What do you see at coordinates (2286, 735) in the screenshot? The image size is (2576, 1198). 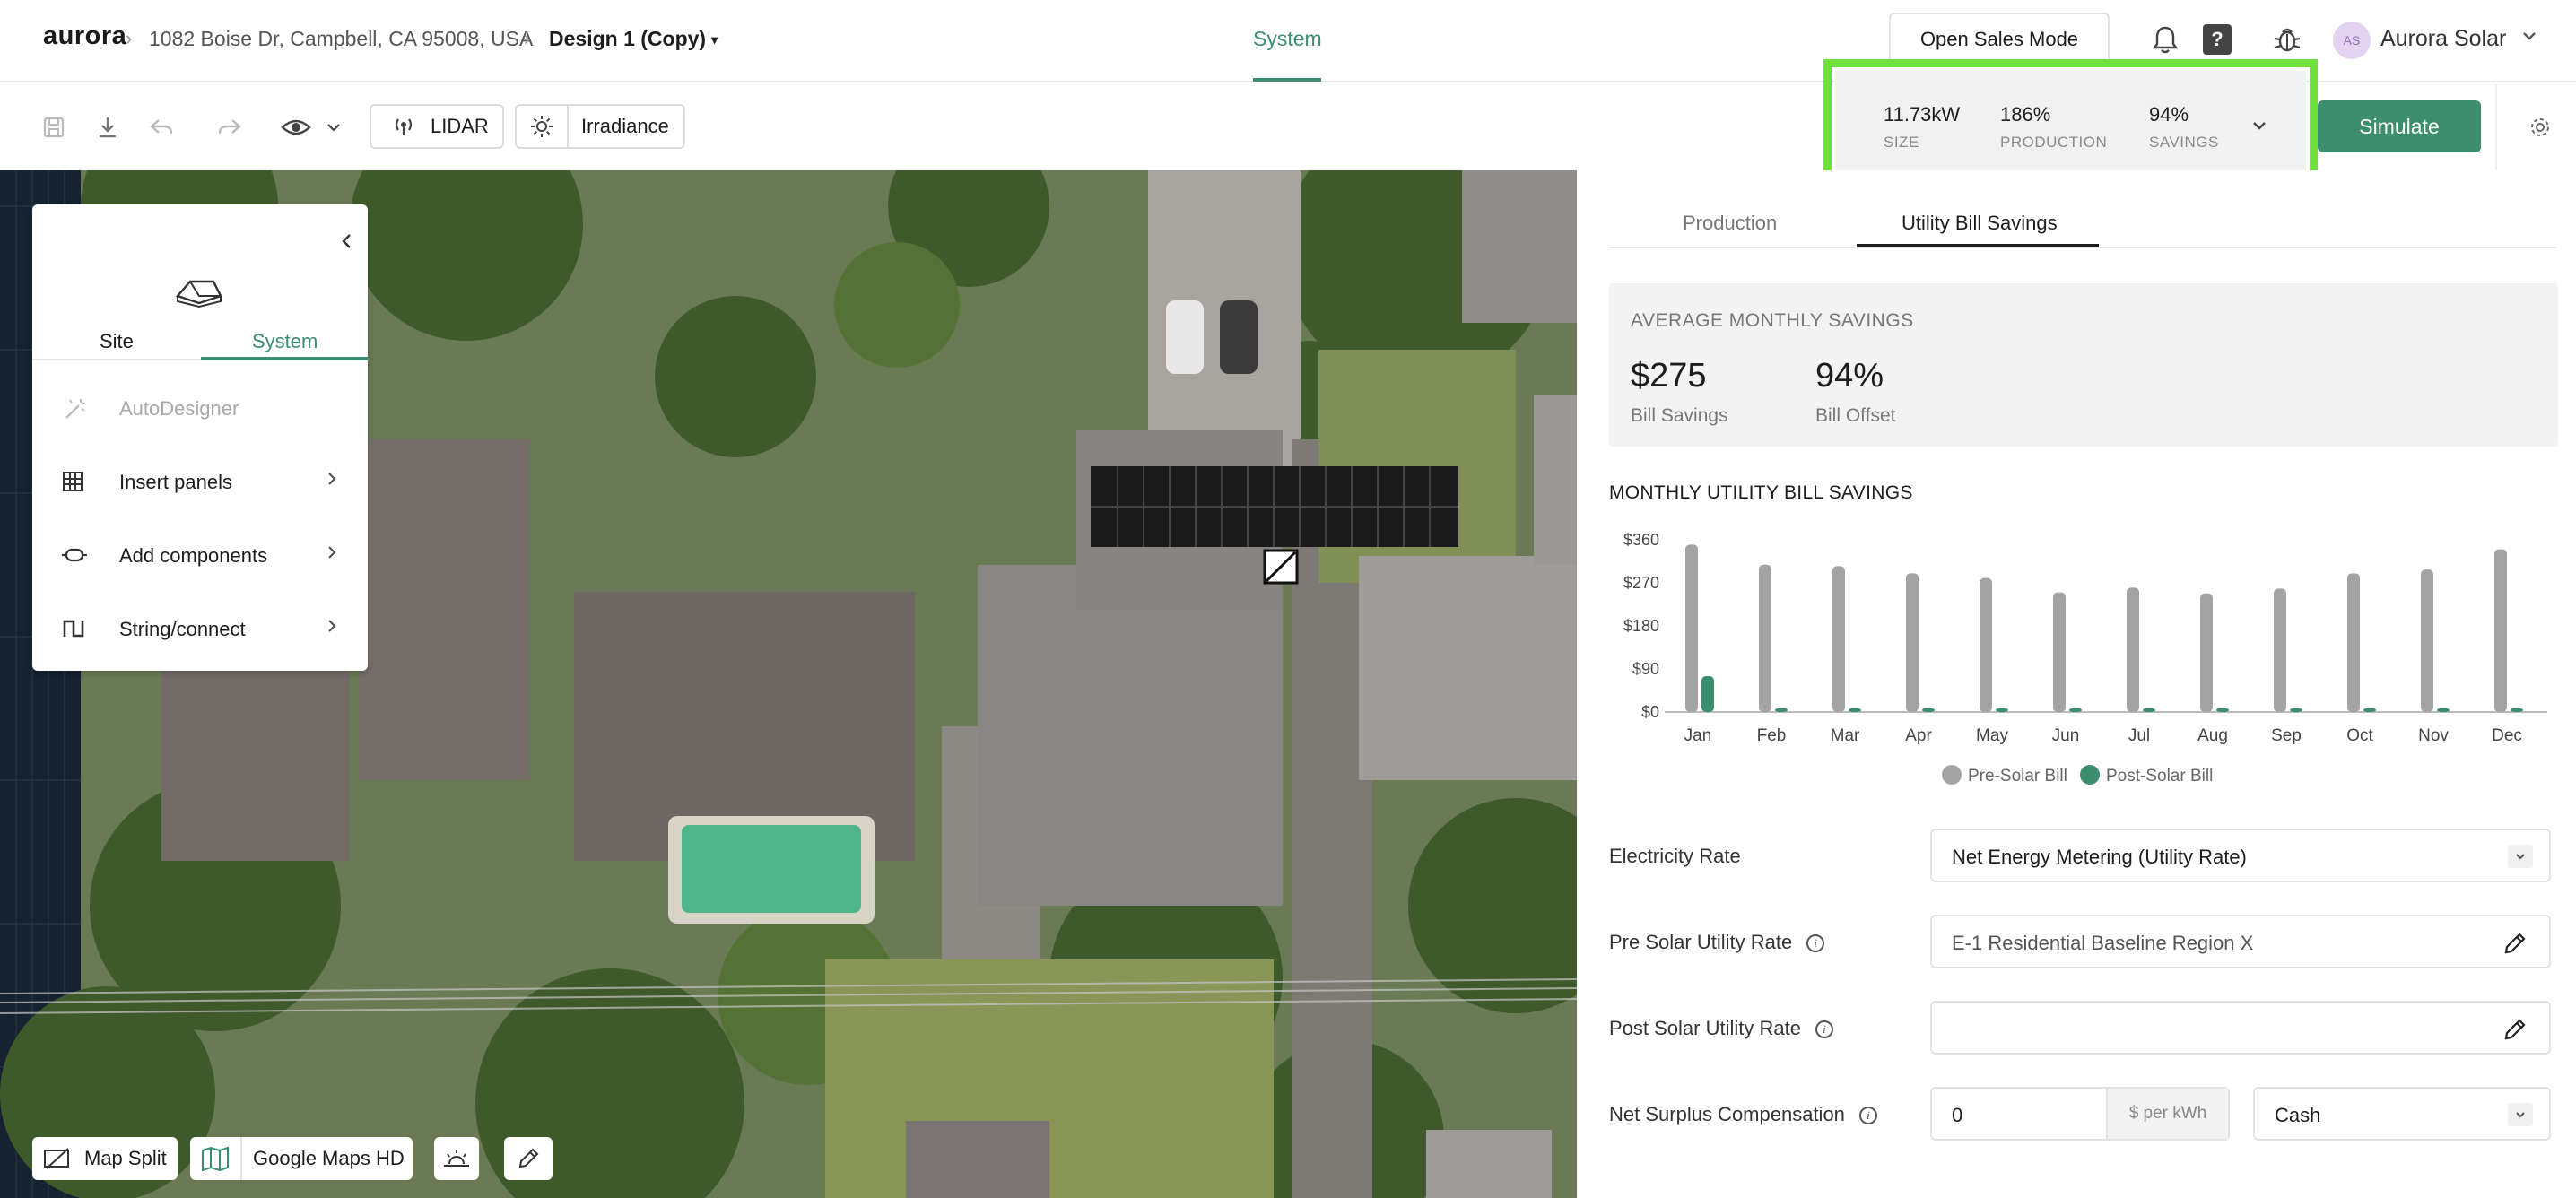 I see `x-tick-label: Sep` at bounding box center [2286, 735].